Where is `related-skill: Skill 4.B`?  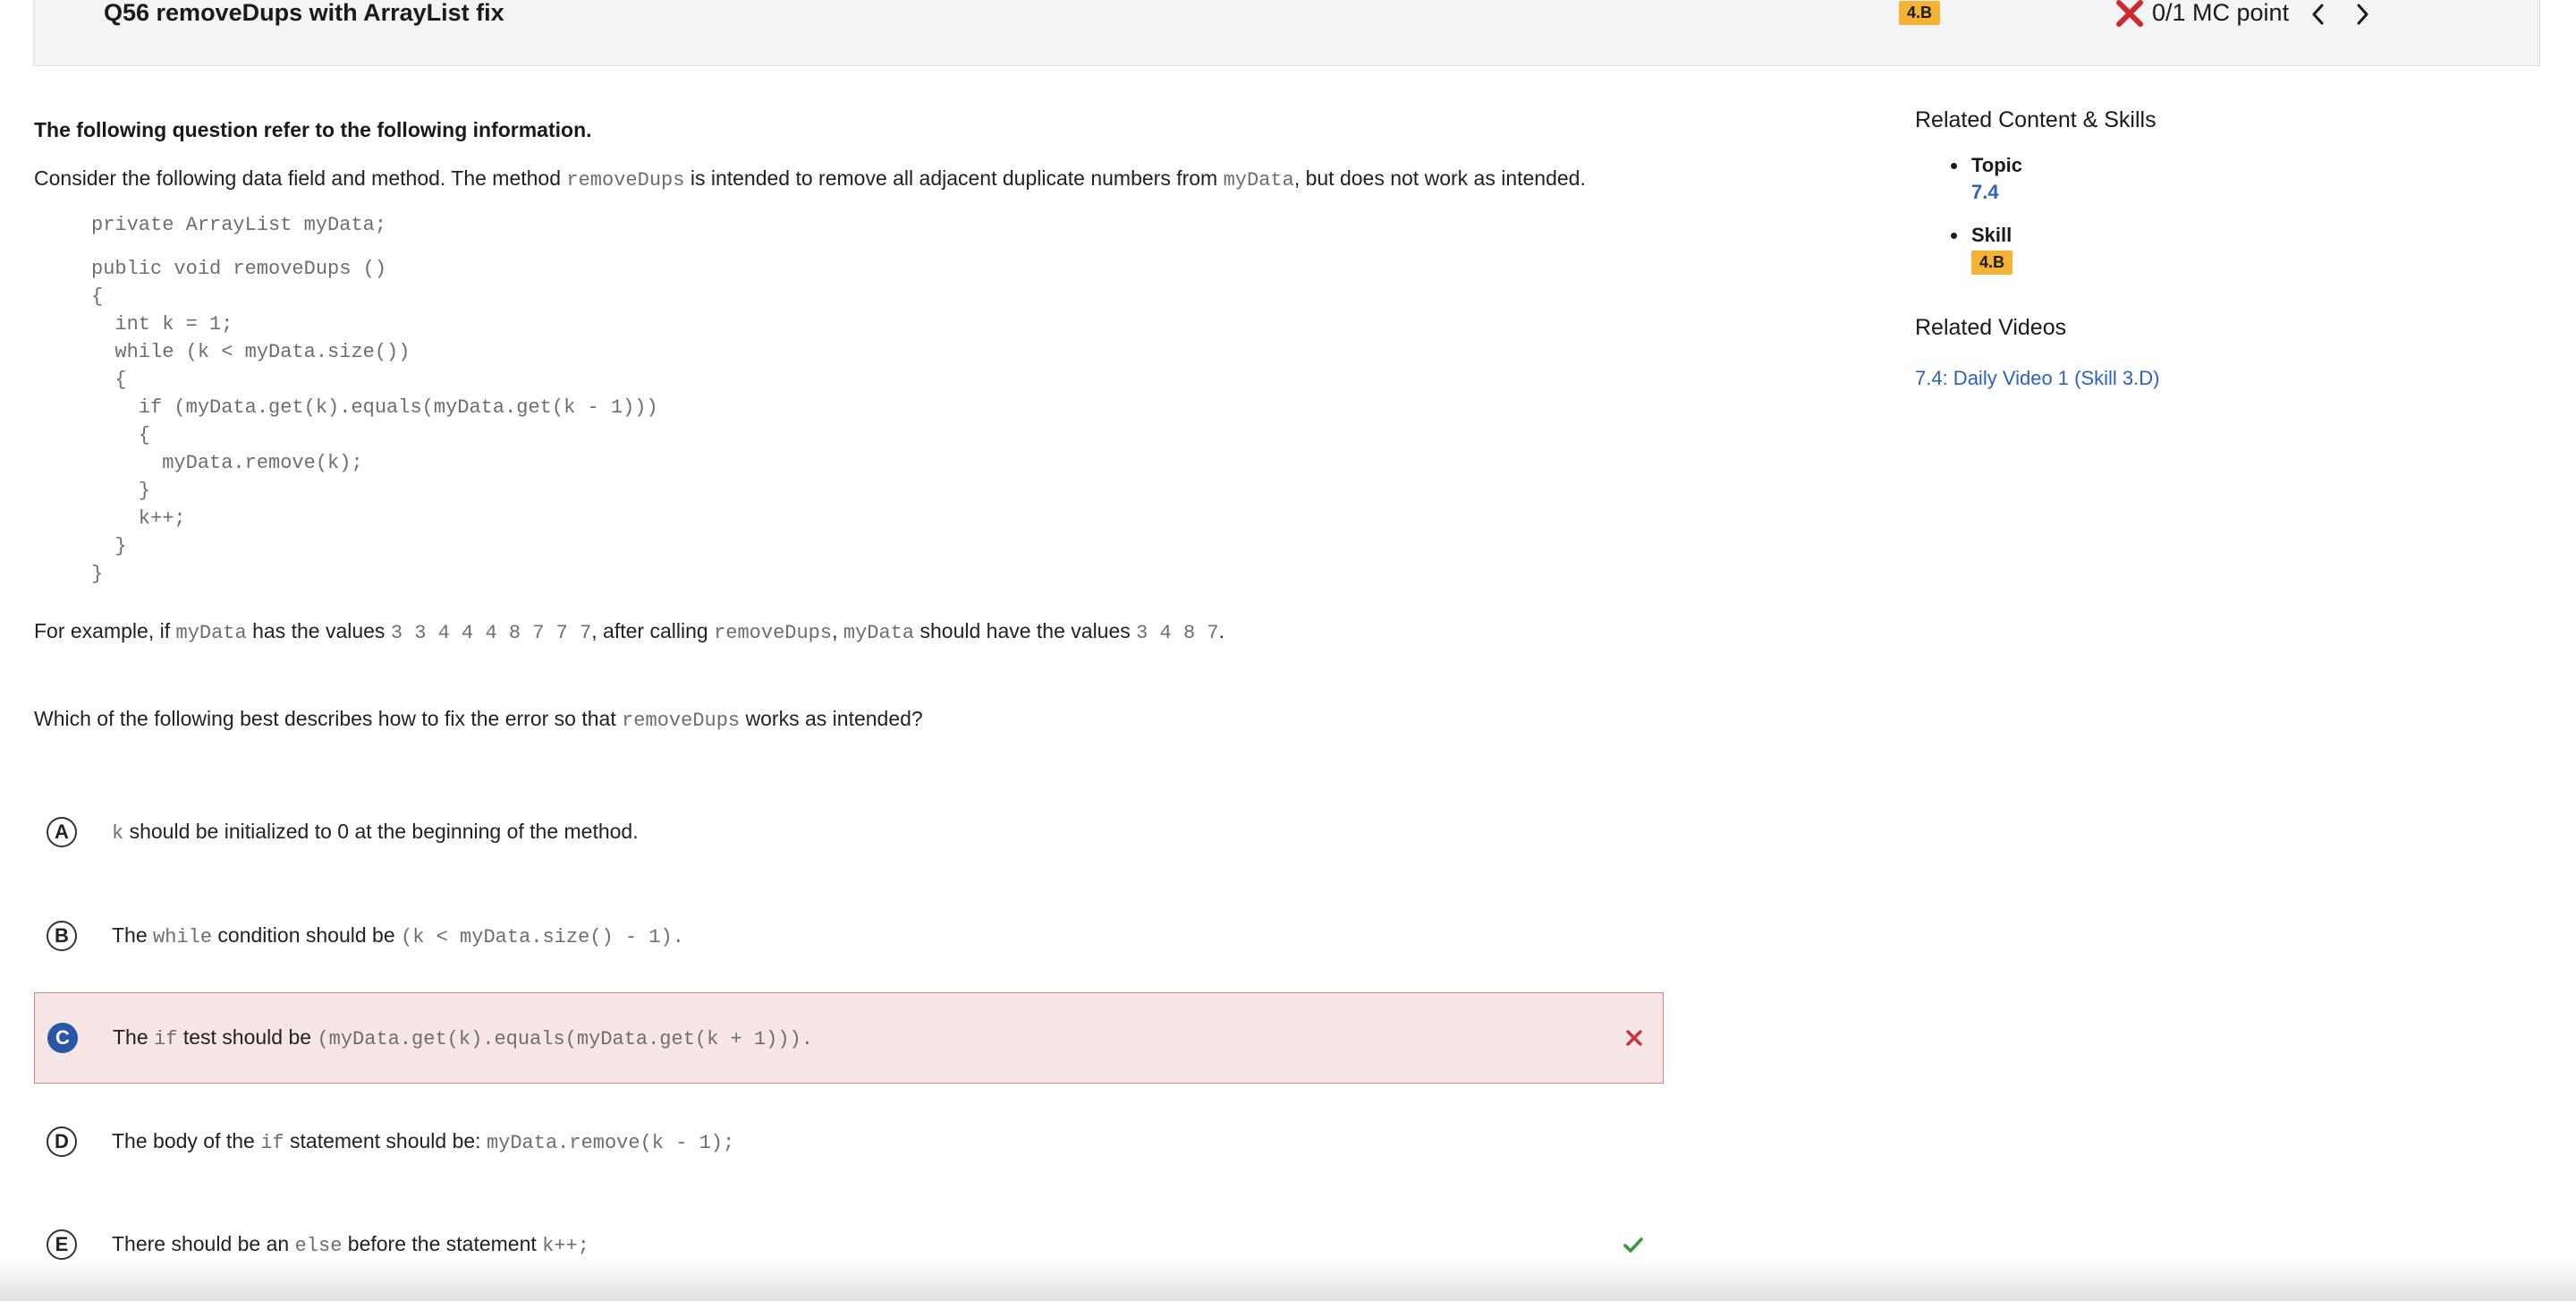 related-skill: Skill 4.B is located at coordinates (1968, 249).